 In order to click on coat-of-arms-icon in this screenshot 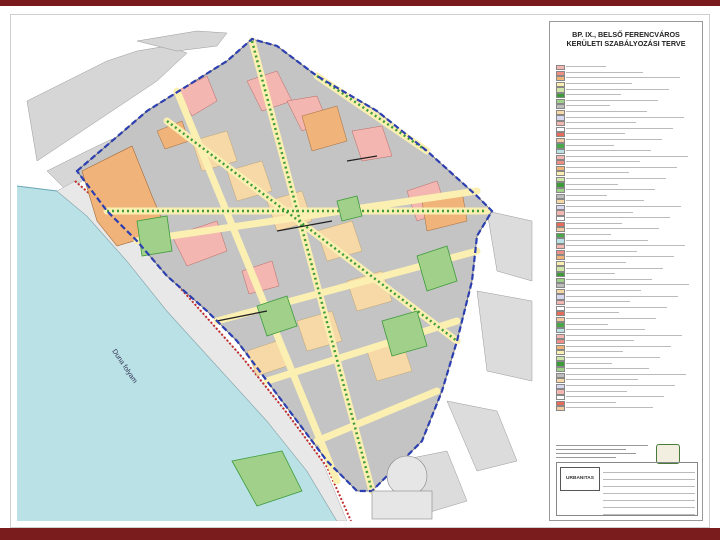, I will do `click(668, 454)`.